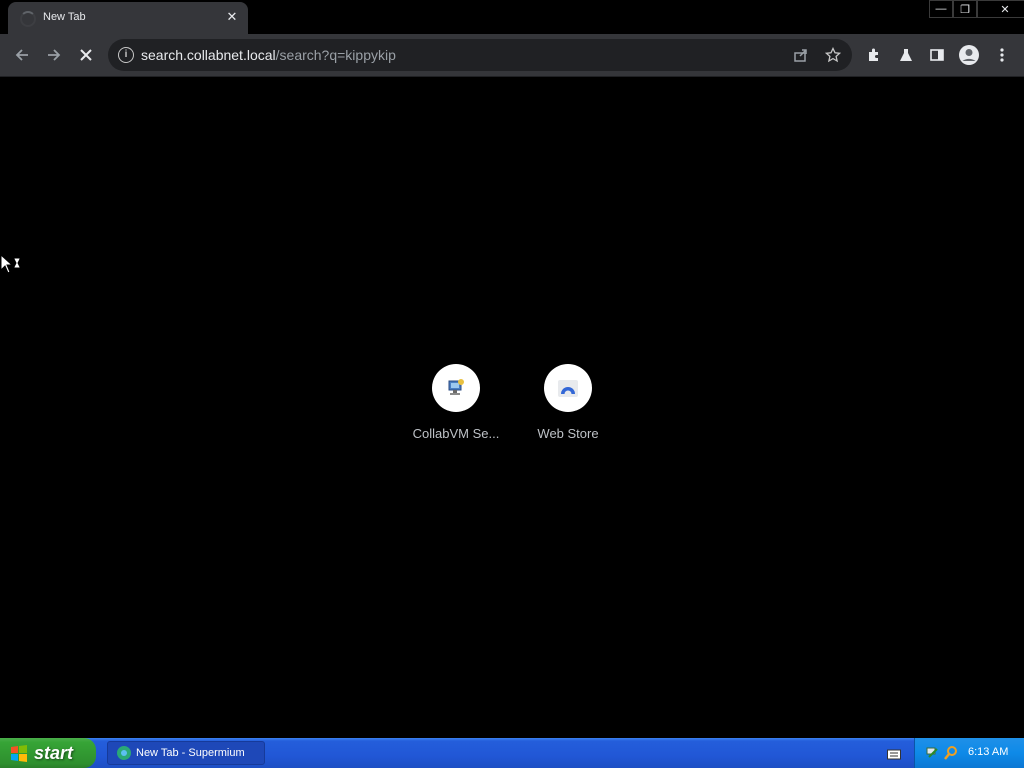 This screenshot has width=1024, height=768. I want to click on collabvm-icon, so click(456, 387).